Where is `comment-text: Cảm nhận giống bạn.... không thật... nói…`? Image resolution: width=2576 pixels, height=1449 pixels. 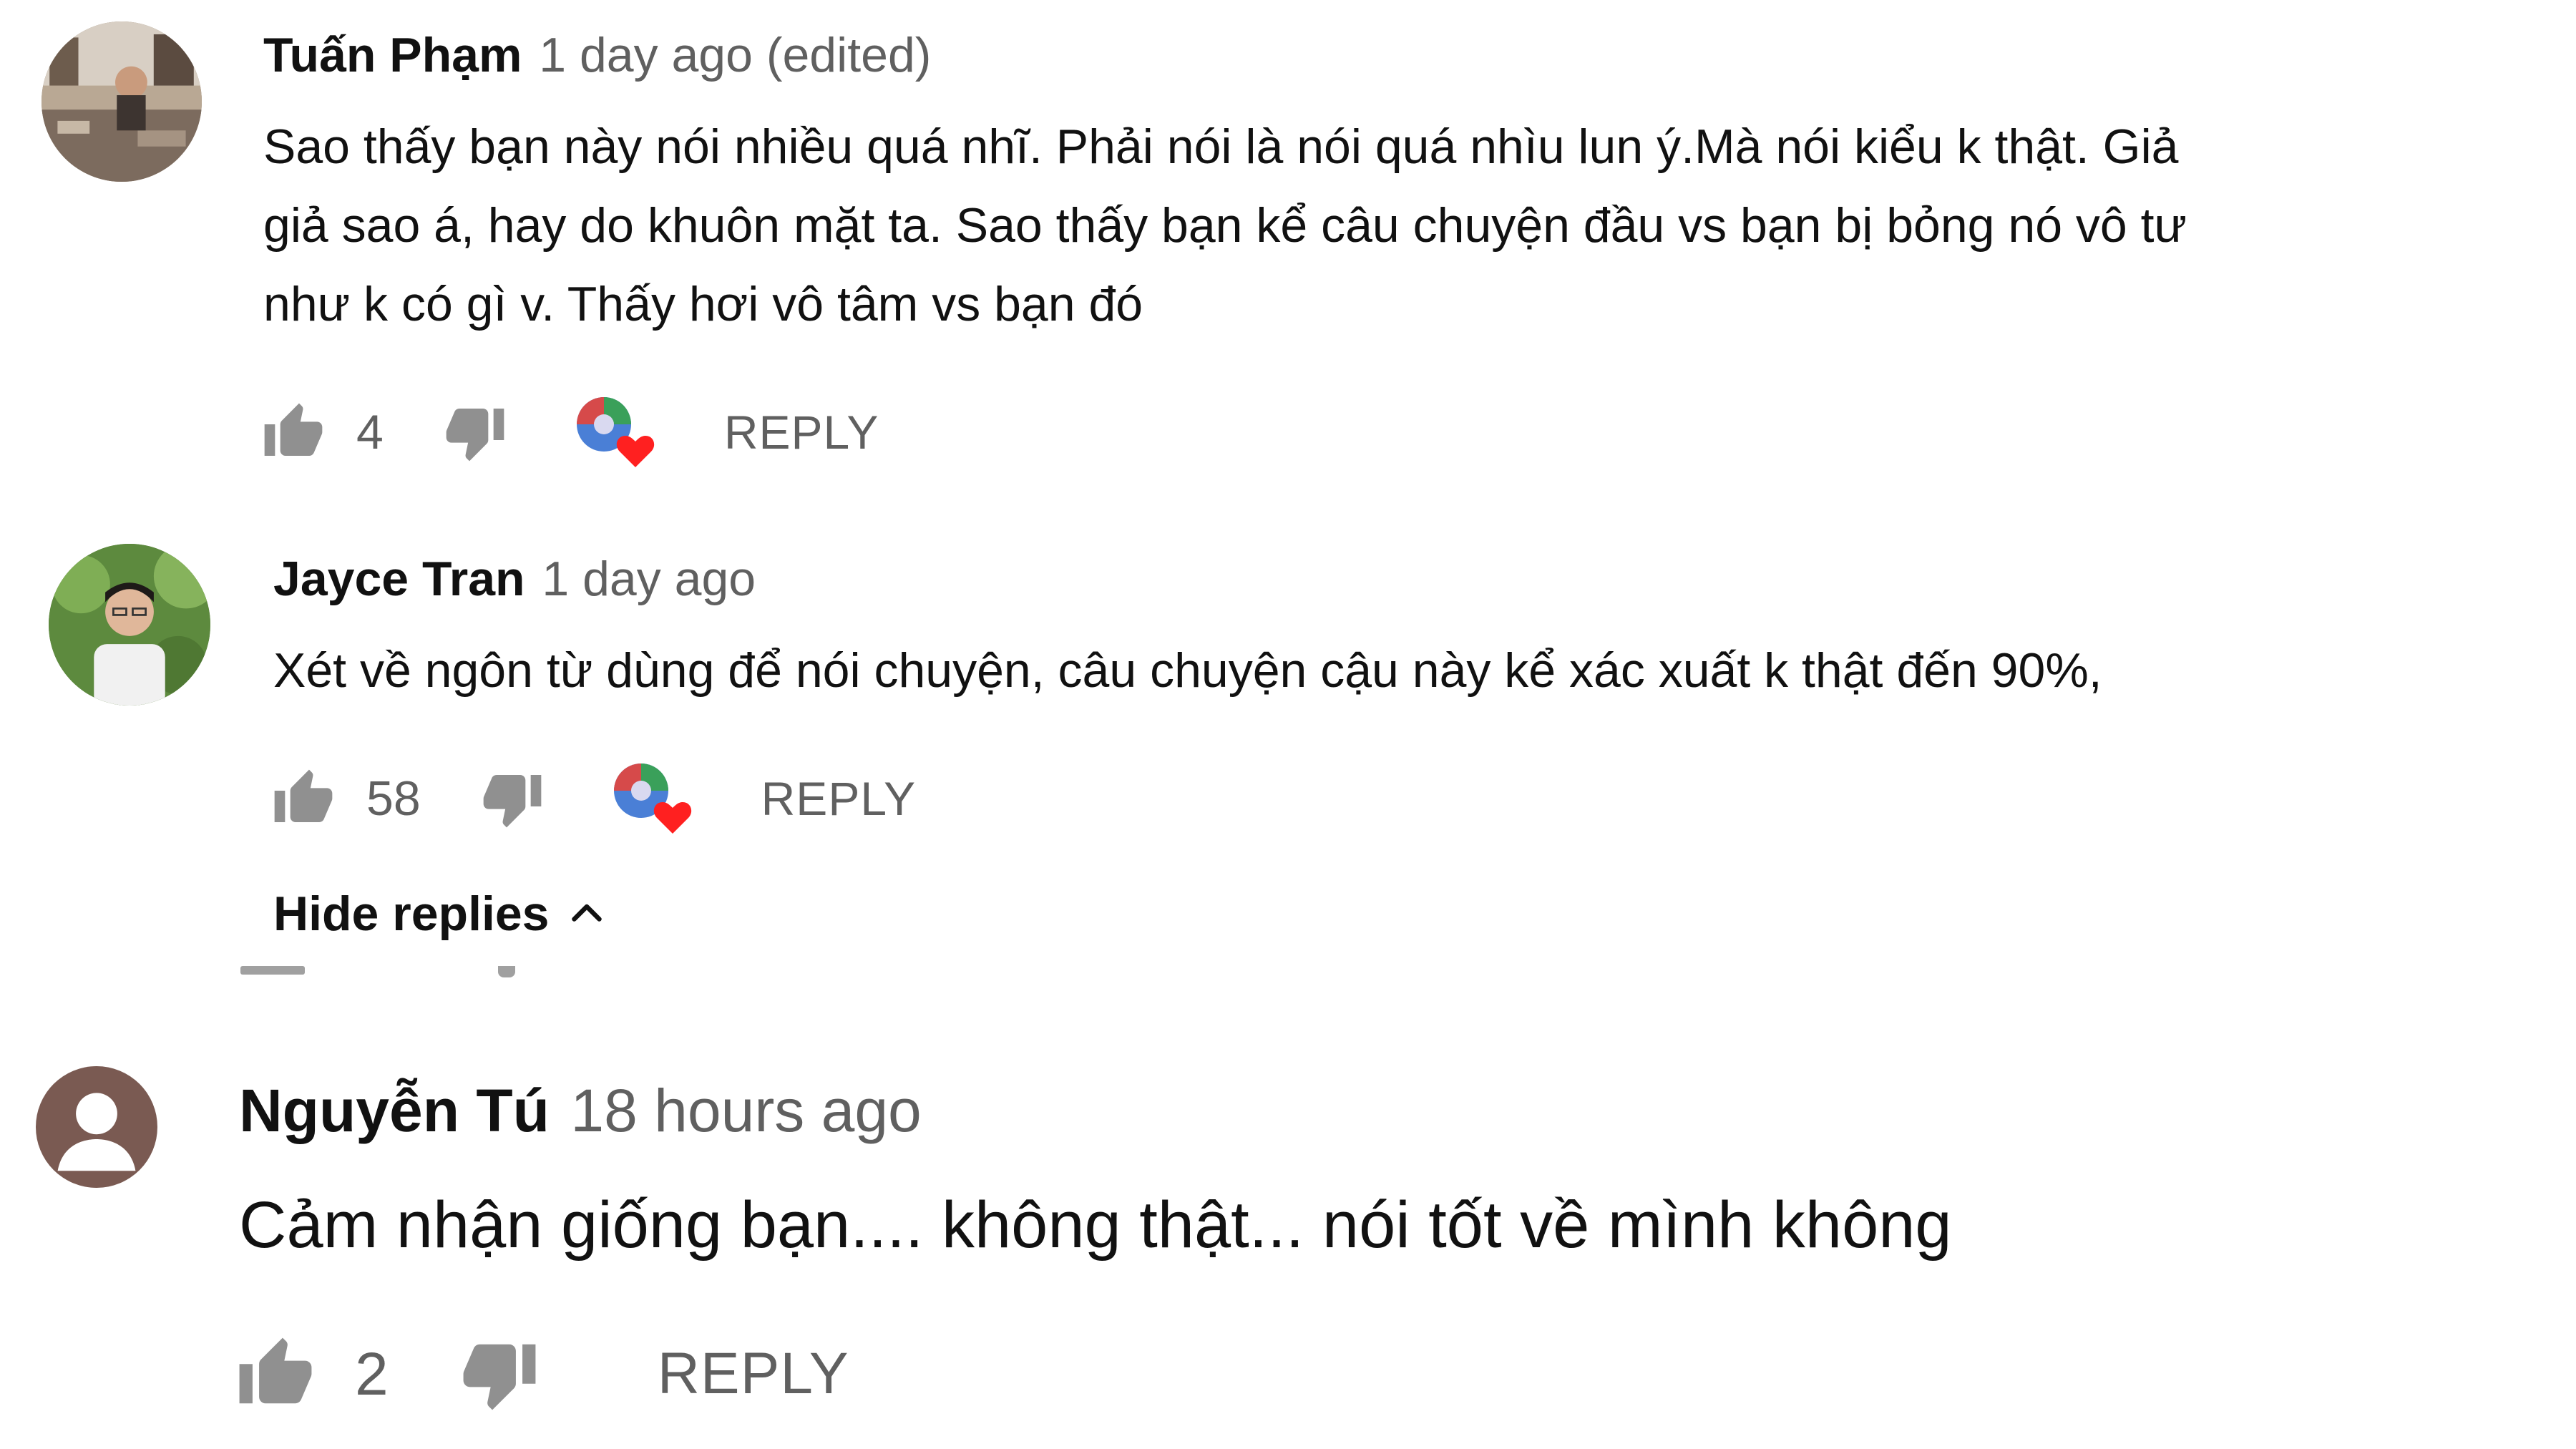 comment-text: Cảm nhận giống bạn.... không thật... nói… is located at coordinates (1355, 1225).